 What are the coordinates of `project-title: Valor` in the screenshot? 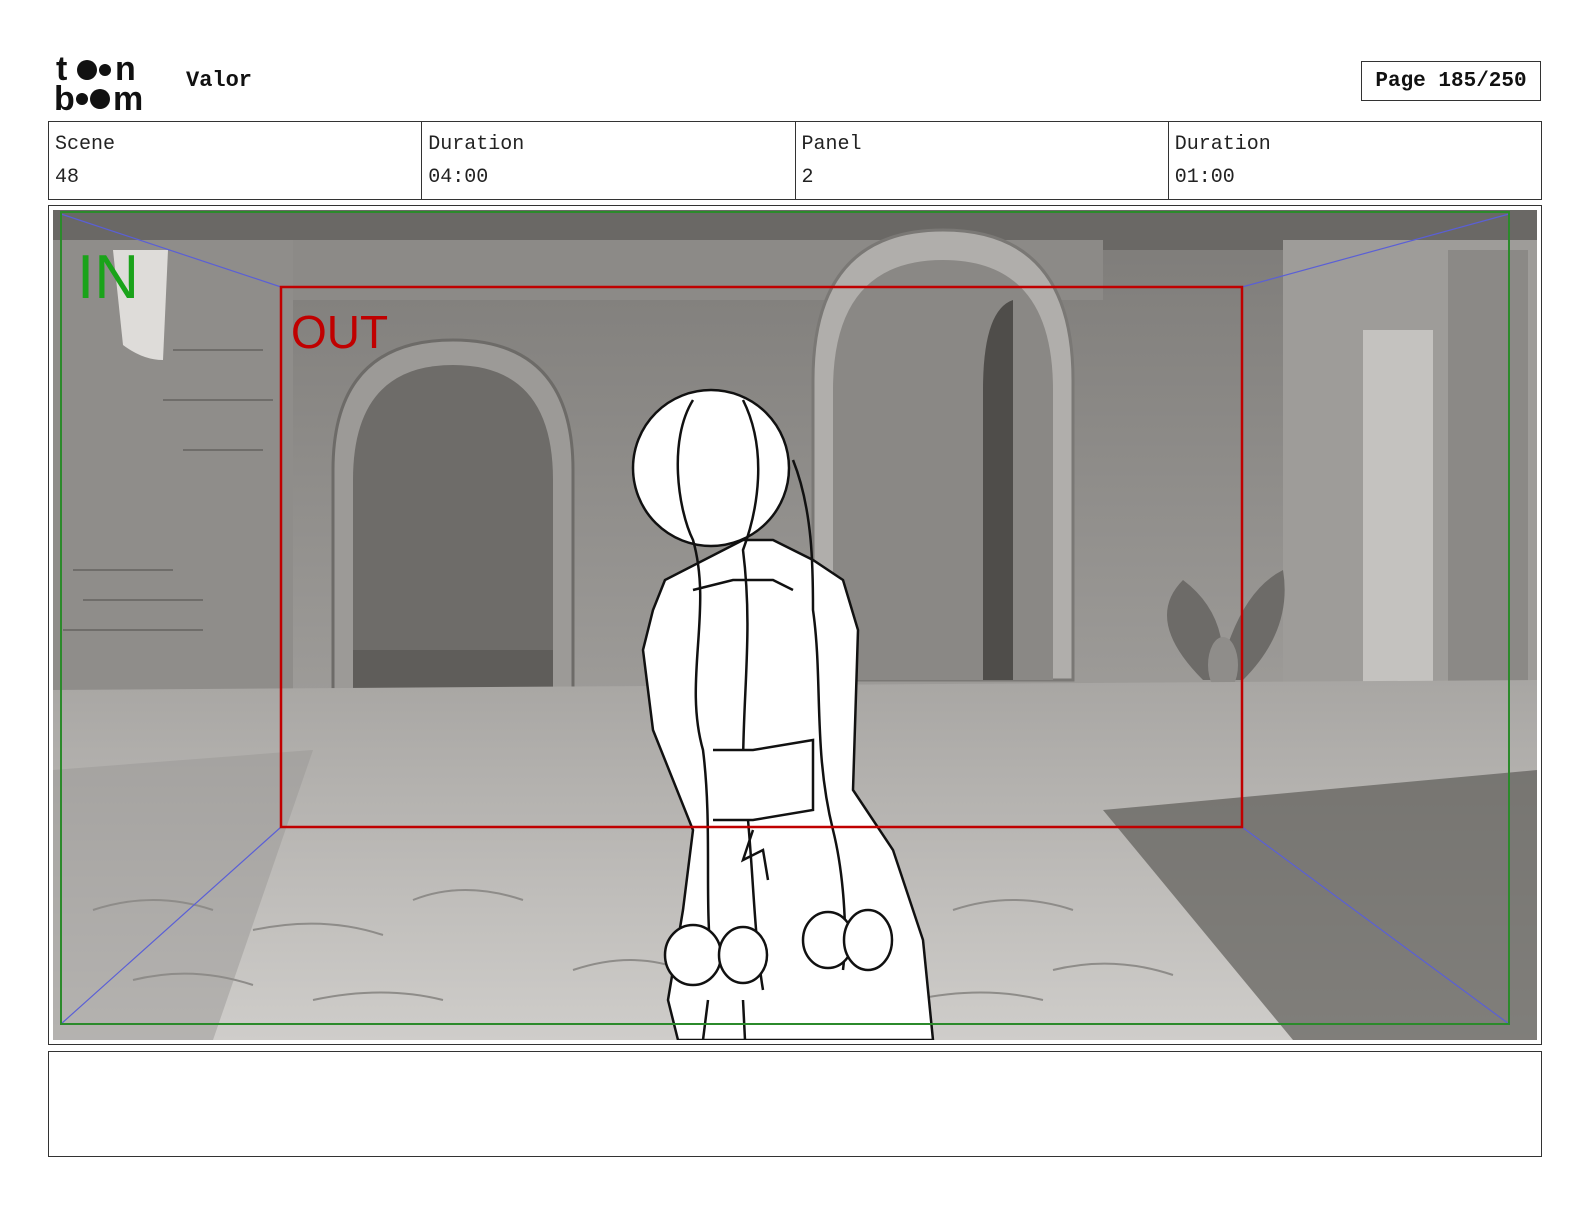 It's located at (219, 80).